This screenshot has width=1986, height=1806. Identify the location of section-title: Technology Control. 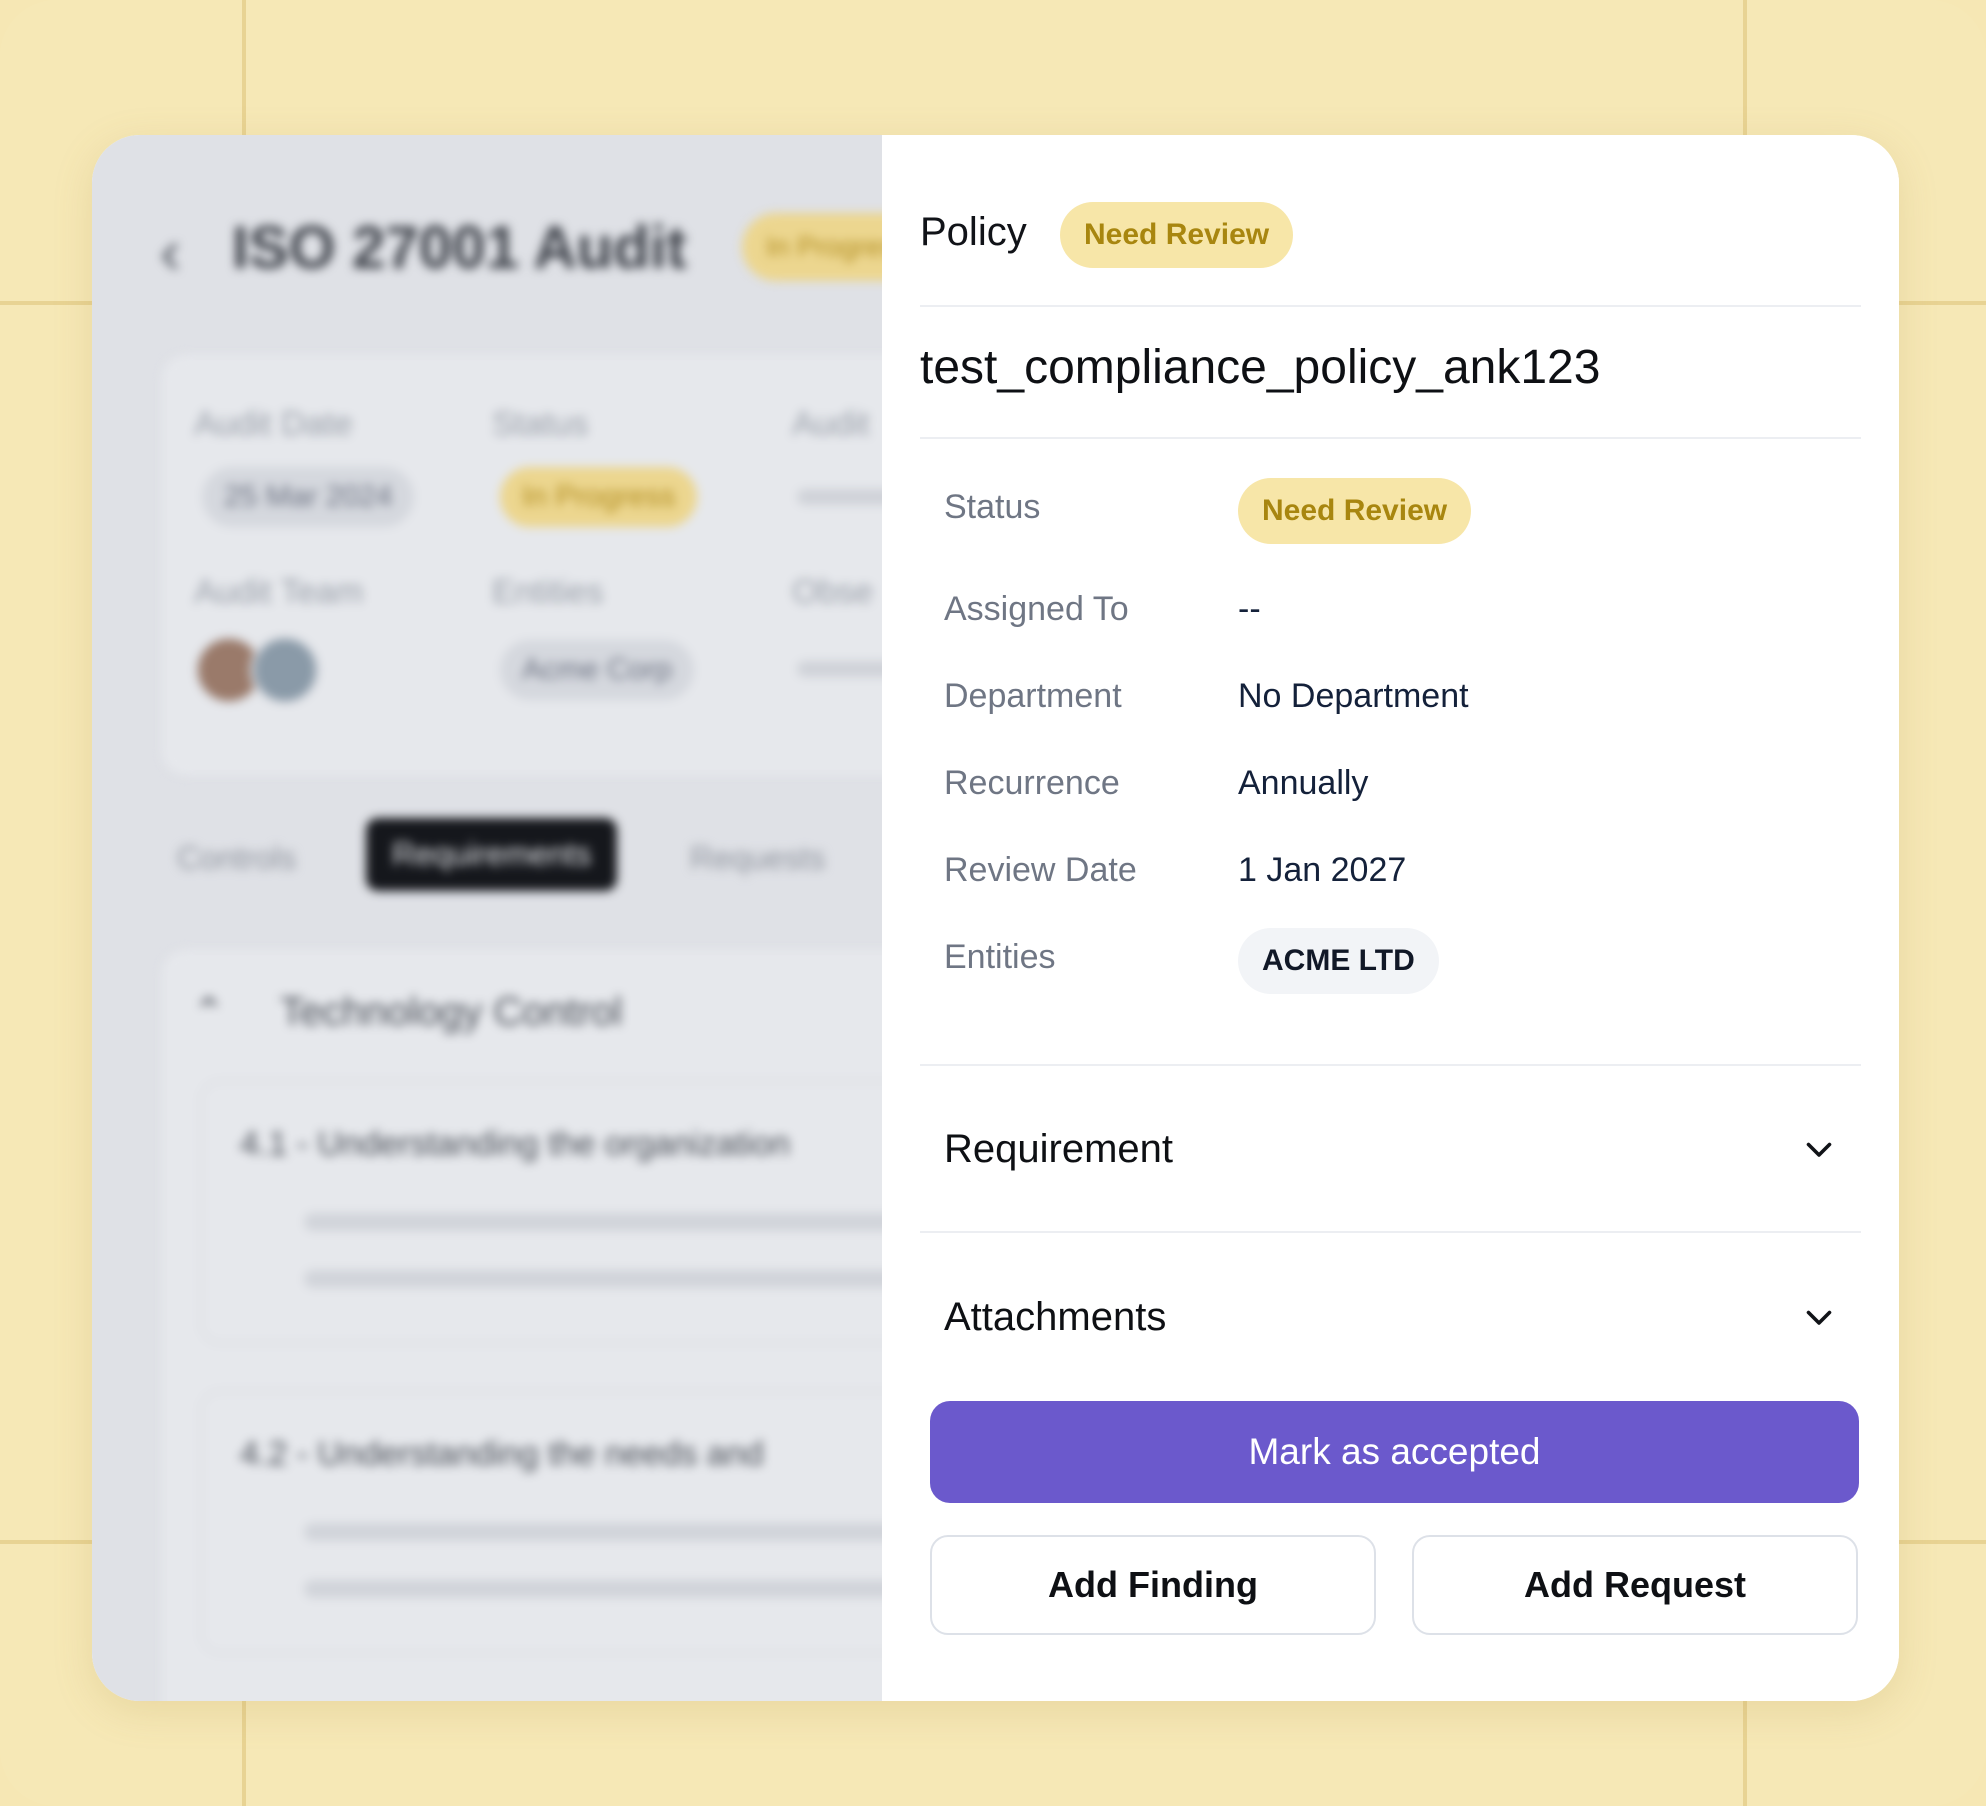
(451, 1012).